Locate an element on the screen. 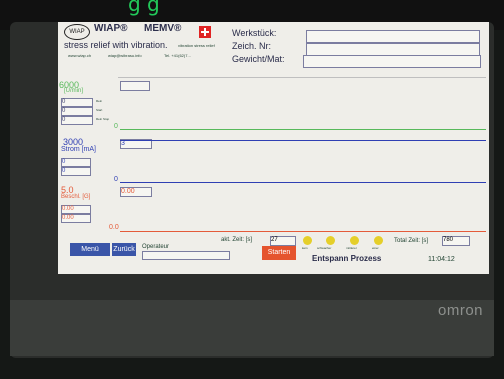 The height and width of the screenshot is (379, 504). wiap-trademark: WIAP® is located at coordinates (111, 28).